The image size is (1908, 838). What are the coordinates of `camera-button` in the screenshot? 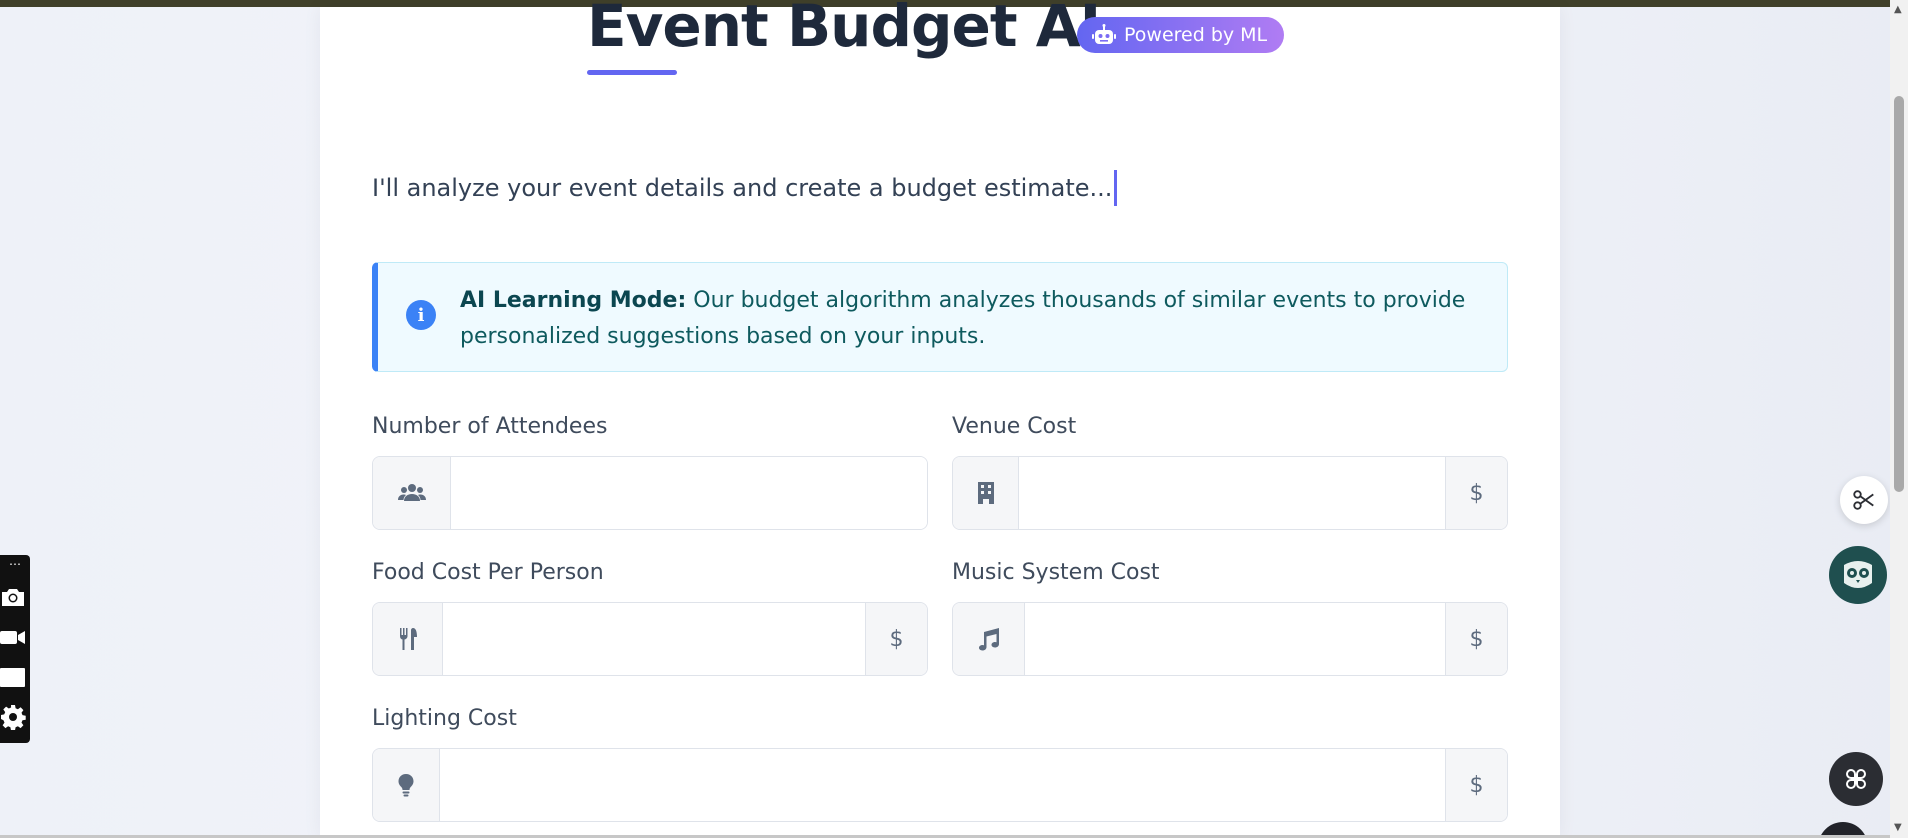 It's located at (15, 597).